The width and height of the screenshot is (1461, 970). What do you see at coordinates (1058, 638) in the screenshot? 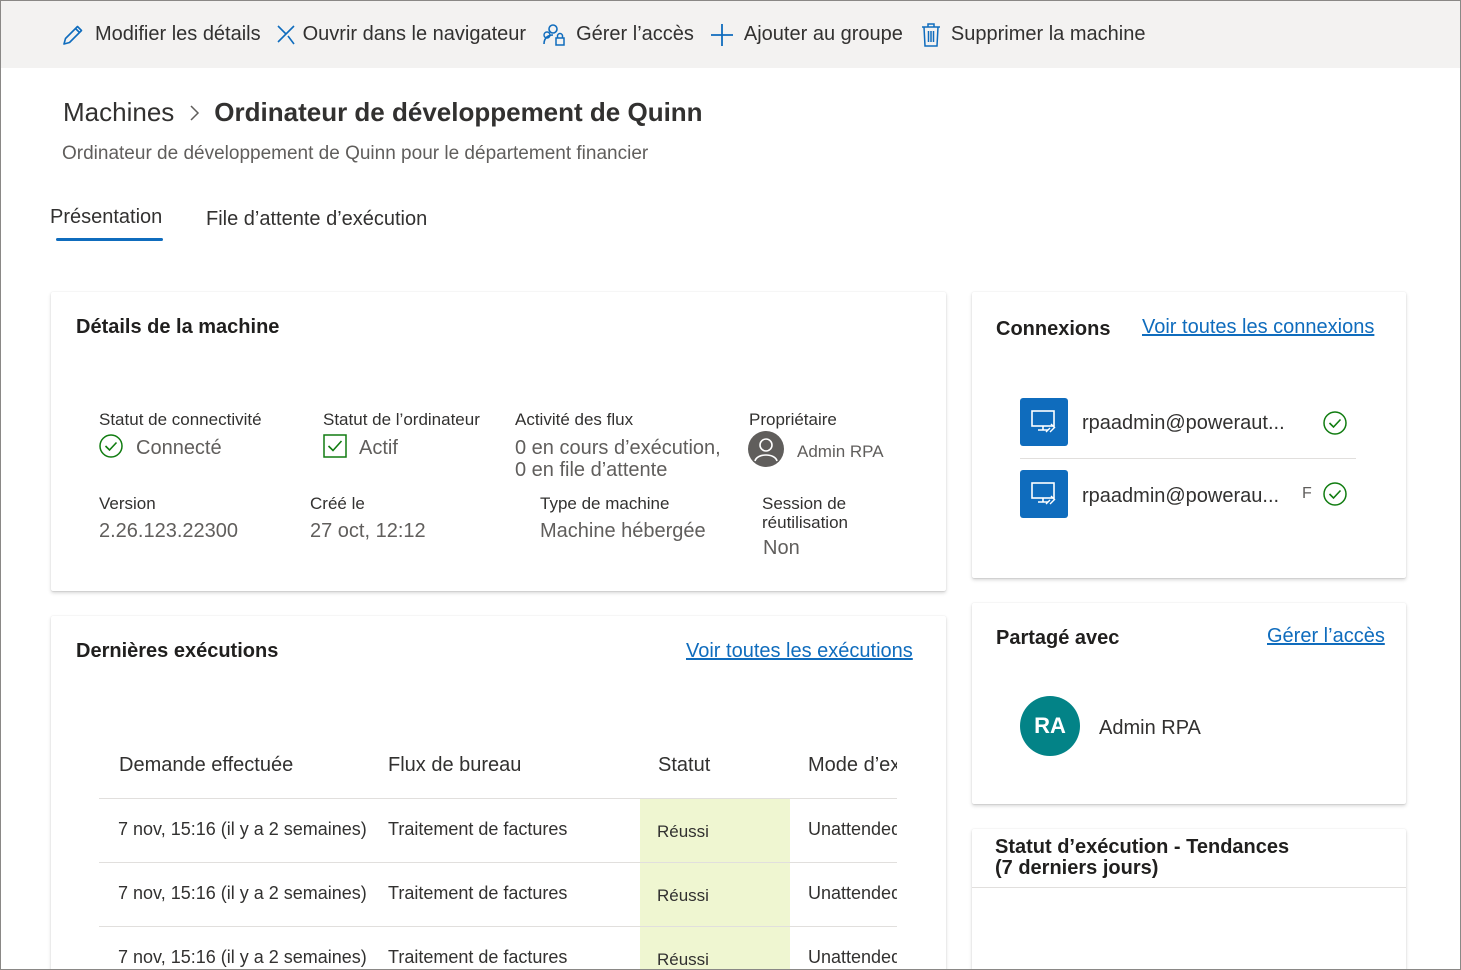
I see `shared-with-title: Partagé avec` at bounding box center [1058, 638].